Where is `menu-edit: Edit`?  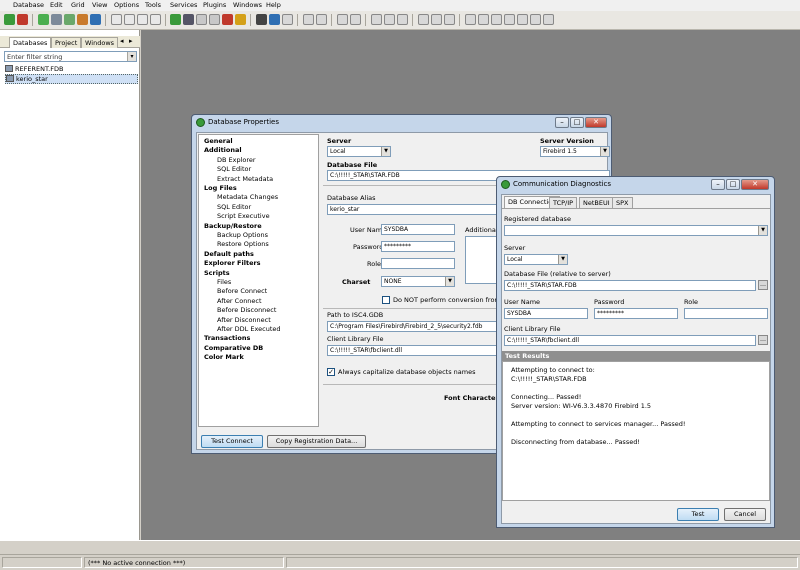 menu-edit: Edit is located at coordinates (56, 5).